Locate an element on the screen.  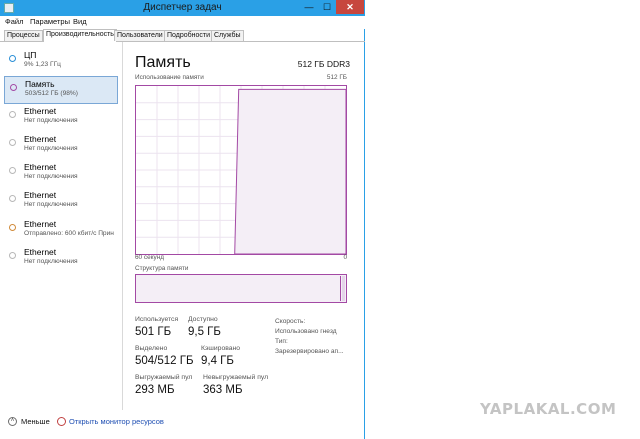
in-use-label: Используется is located at coordinates (157, 319).